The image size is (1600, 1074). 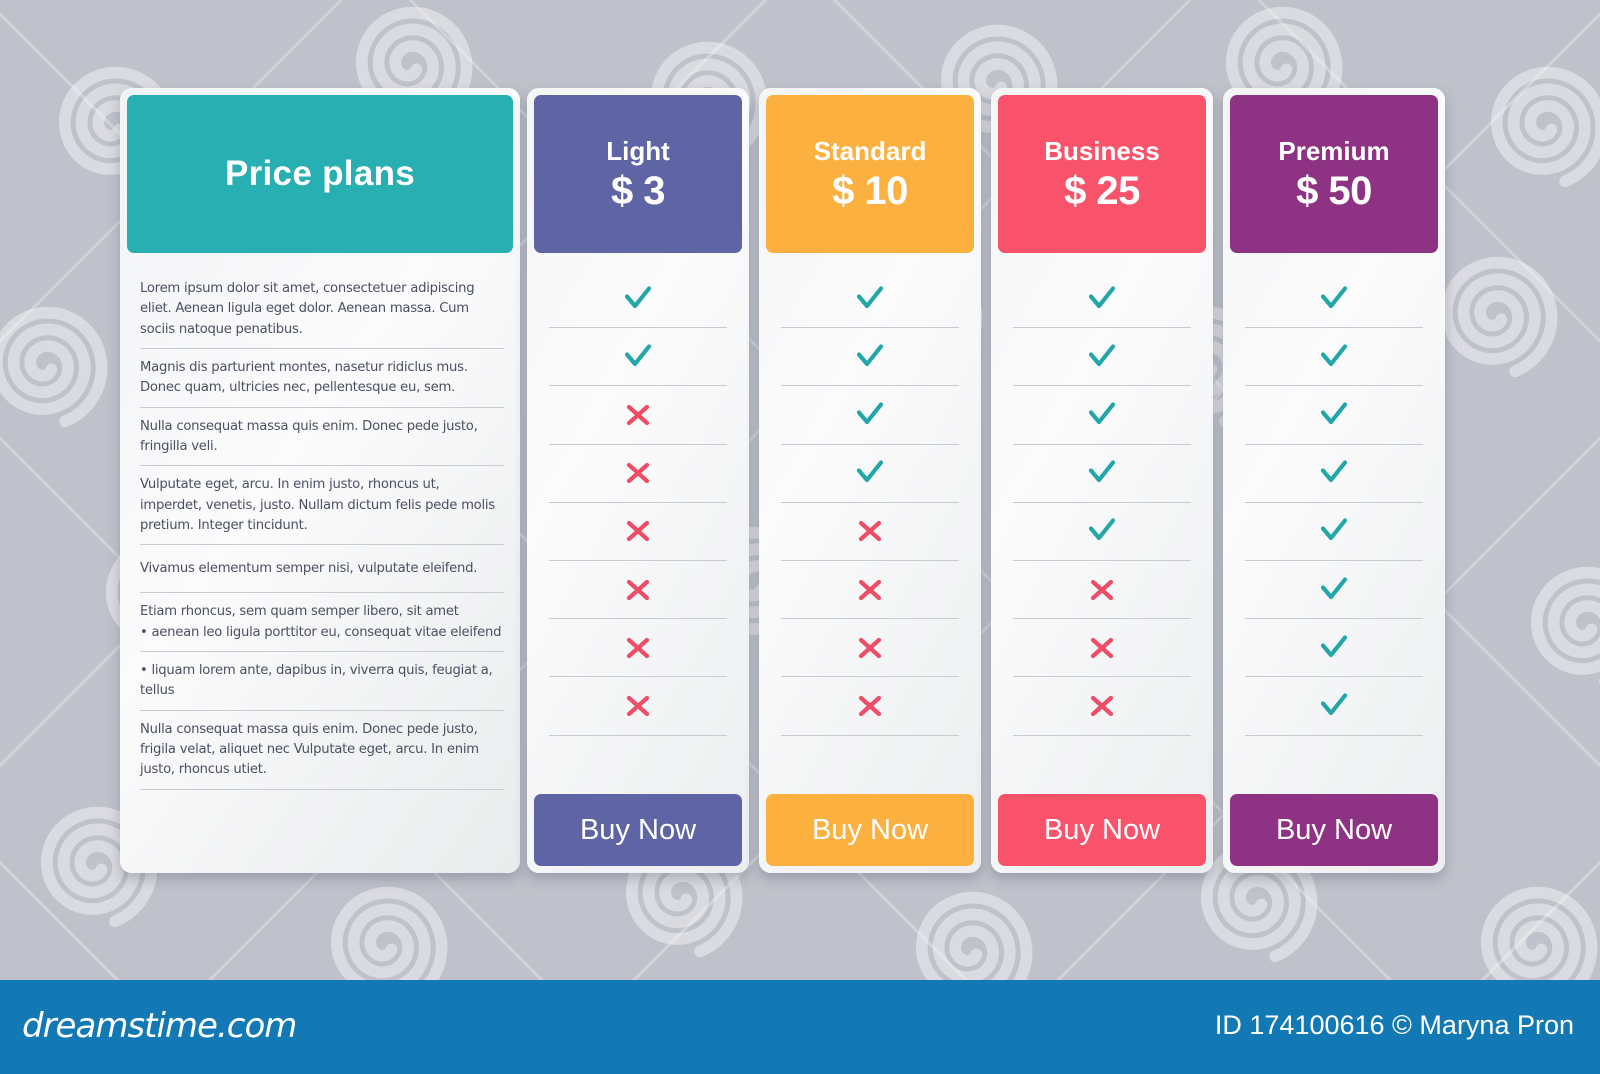 I want to click on plan-card-standard: Standard $ 10 Buy Now, so click(x=870, y=480).